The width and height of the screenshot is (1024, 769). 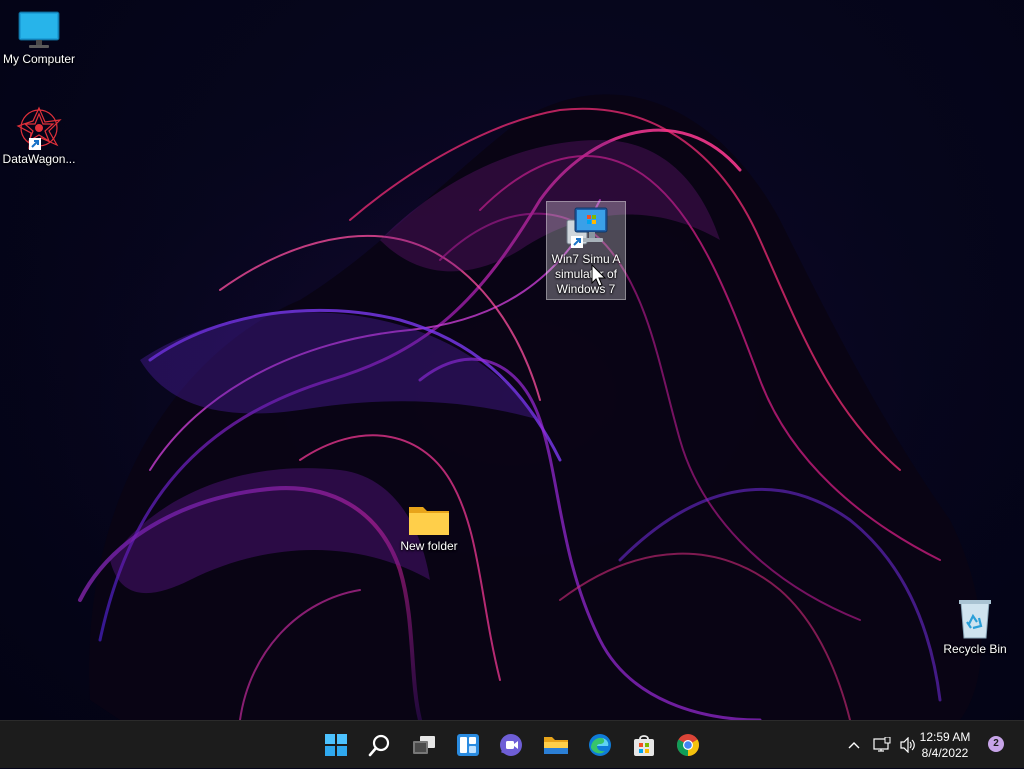 I want to click on mouse-pointer-icon, so click(x=599, y=275).